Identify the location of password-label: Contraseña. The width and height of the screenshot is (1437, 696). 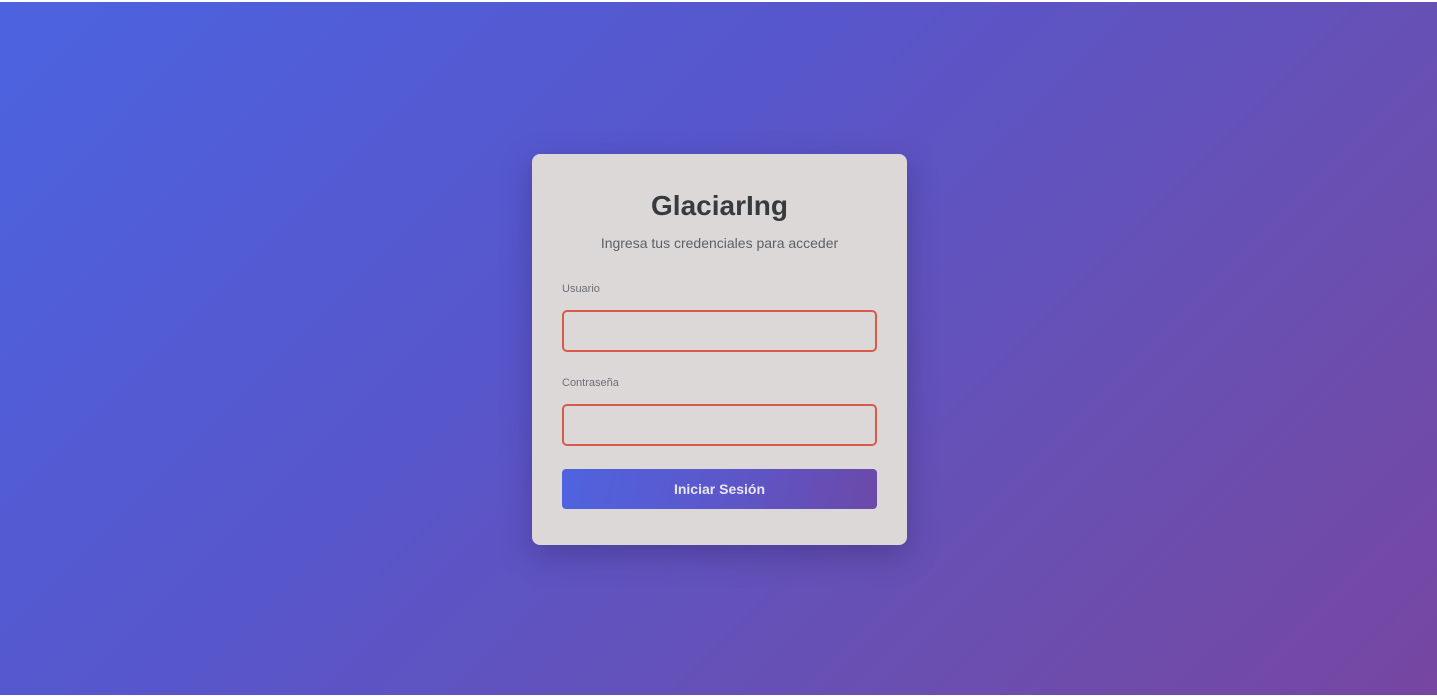
(590, 383).